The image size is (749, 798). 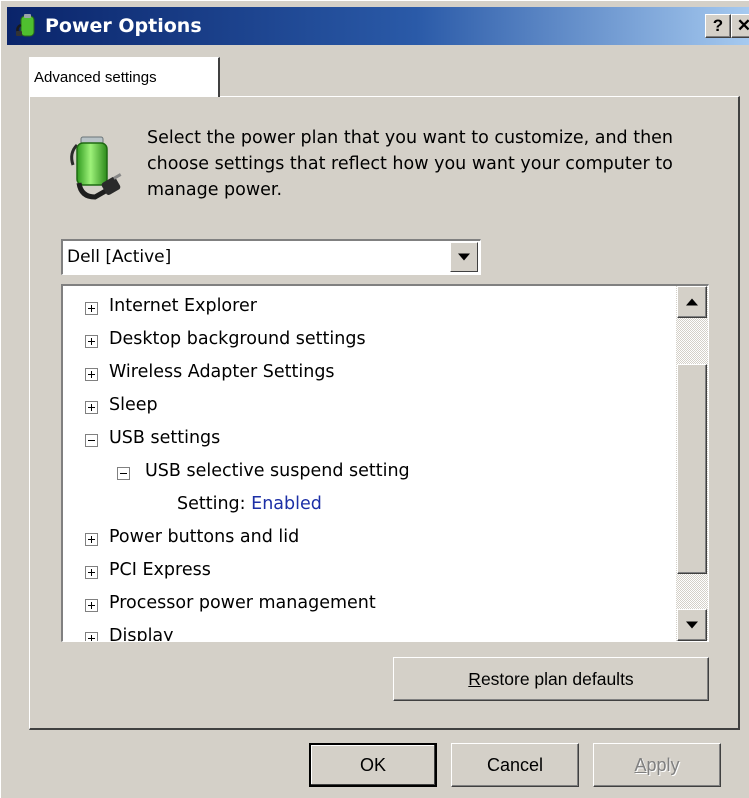 I want to click on setting-label: Setting:, so click(x=211, y=504).